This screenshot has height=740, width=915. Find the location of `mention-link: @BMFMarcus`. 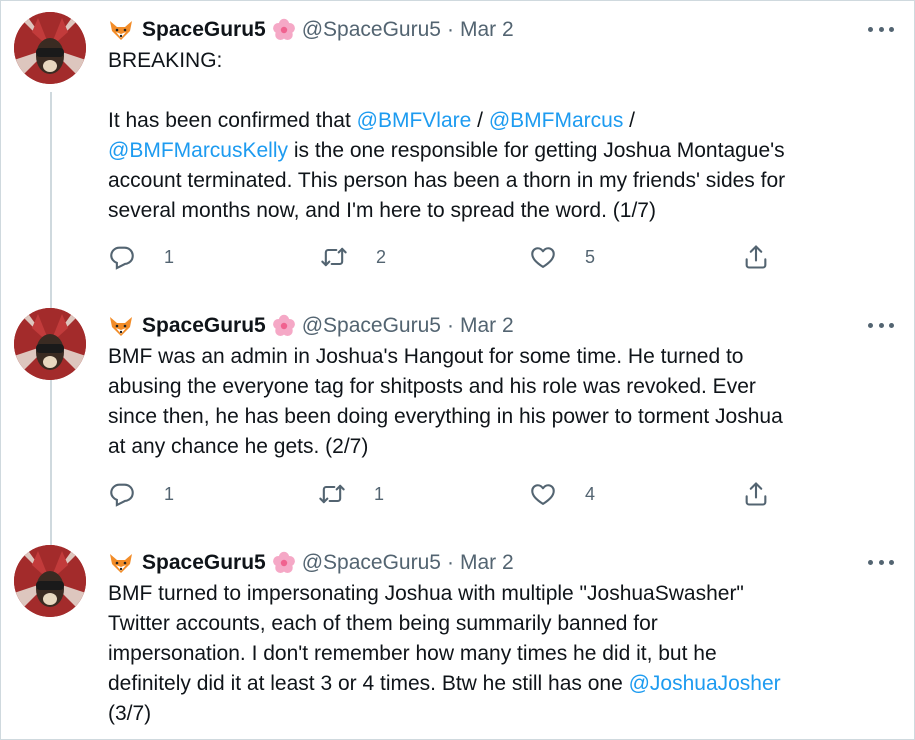

mention-link: @BMFMarcus is located at coordinates (556, 120).